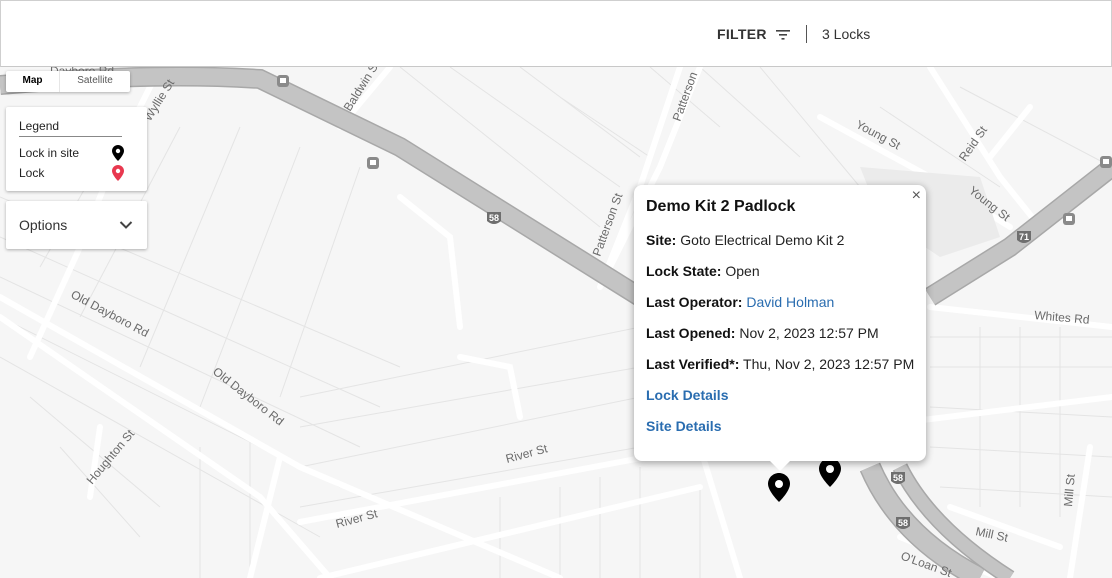 Image resolution: width=1112 pixels, height=578 pixels. I want to click on legend-title: Legend, so click(70, 128).